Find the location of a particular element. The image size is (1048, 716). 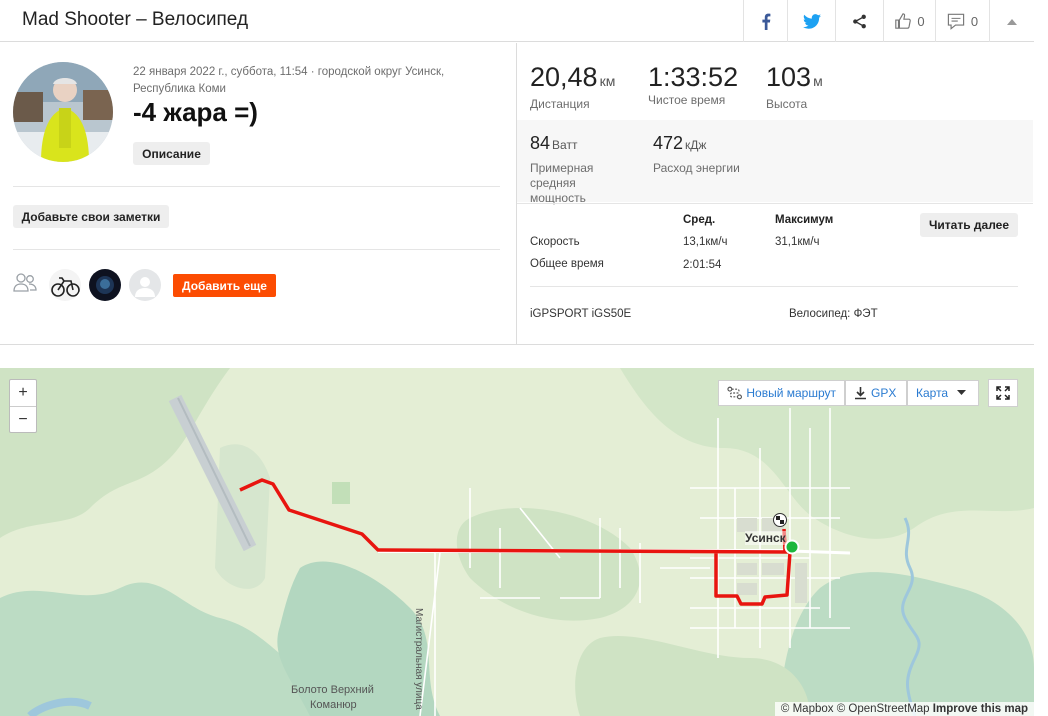

activity-header: Mad Shooter – Велосипед 0 0 is located at coordinates (517, 21).